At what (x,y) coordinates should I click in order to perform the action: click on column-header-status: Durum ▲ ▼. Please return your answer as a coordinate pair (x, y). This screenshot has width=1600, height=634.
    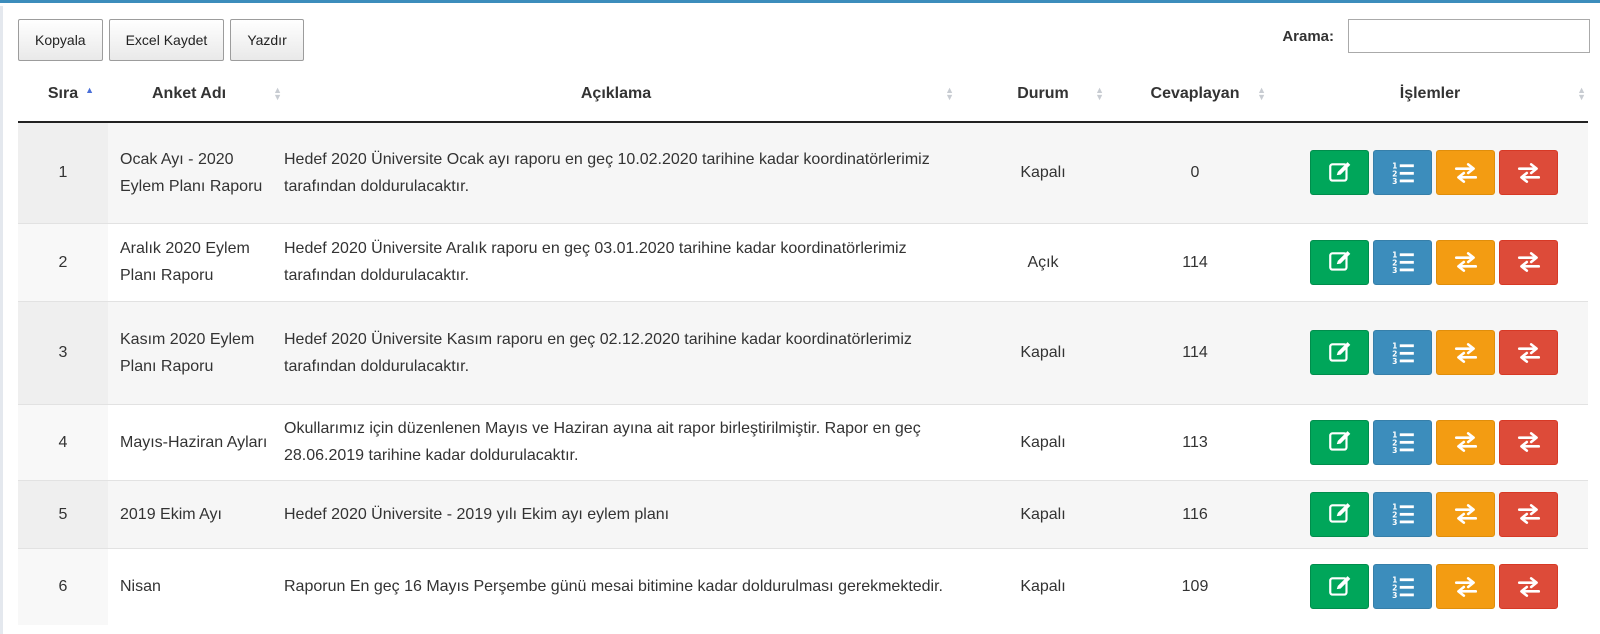
    Looking at the image, I should click on (1043, 95).